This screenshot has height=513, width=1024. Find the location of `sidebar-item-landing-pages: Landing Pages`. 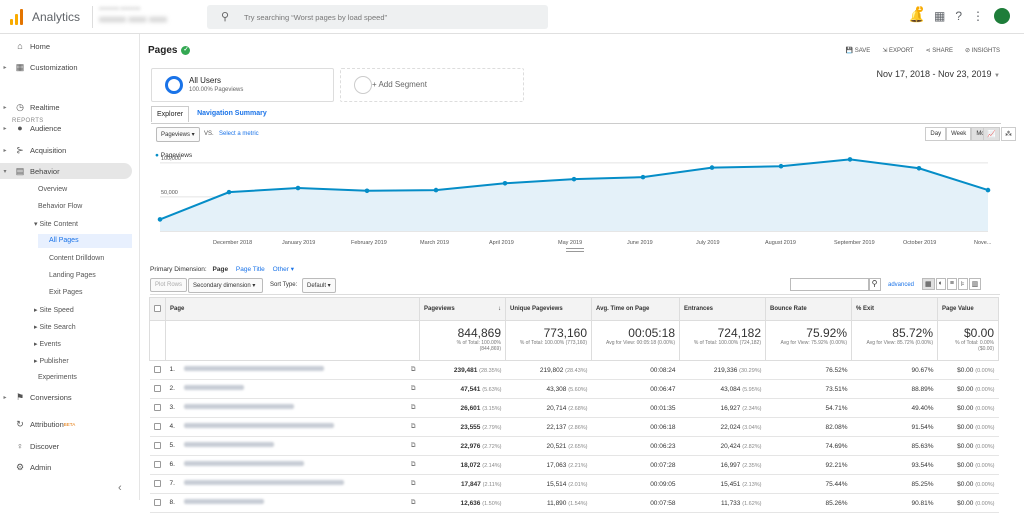

sidebar-item-landing-pages: Landing Pages is located at coordinates (72, 275).